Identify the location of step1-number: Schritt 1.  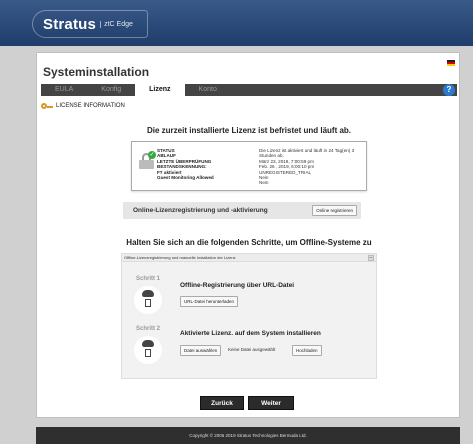
(148, 279).